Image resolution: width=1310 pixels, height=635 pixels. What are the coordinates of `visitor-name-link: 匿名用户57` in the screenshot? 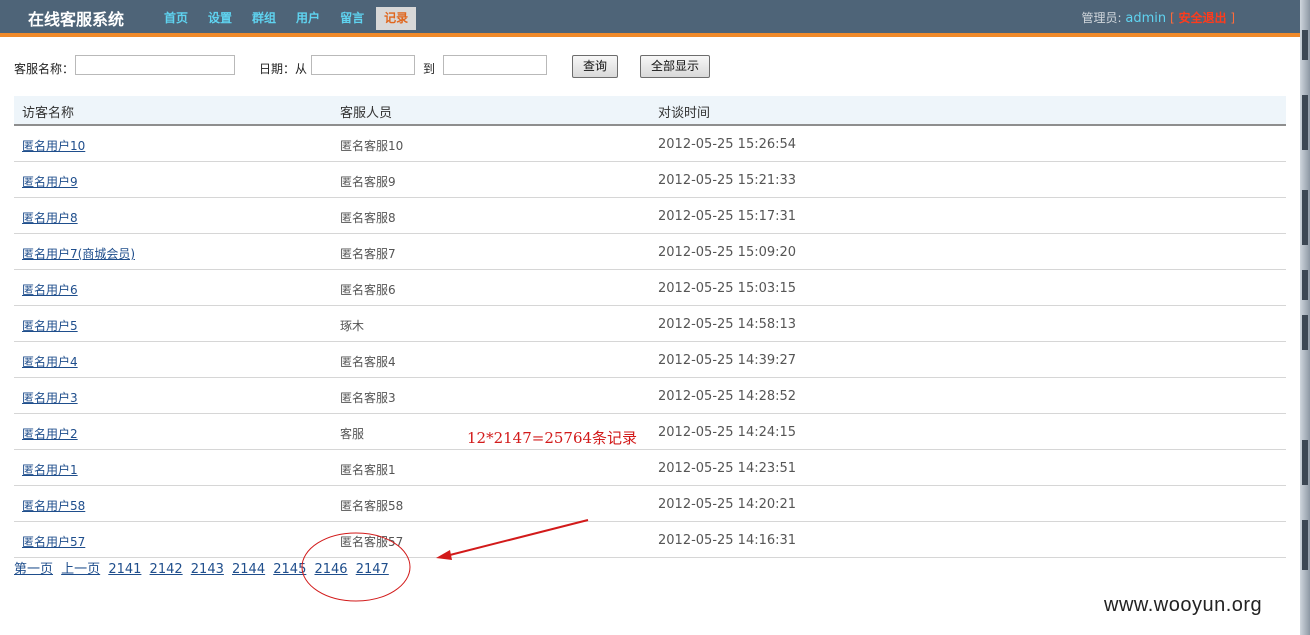 It's located at (53, 541).